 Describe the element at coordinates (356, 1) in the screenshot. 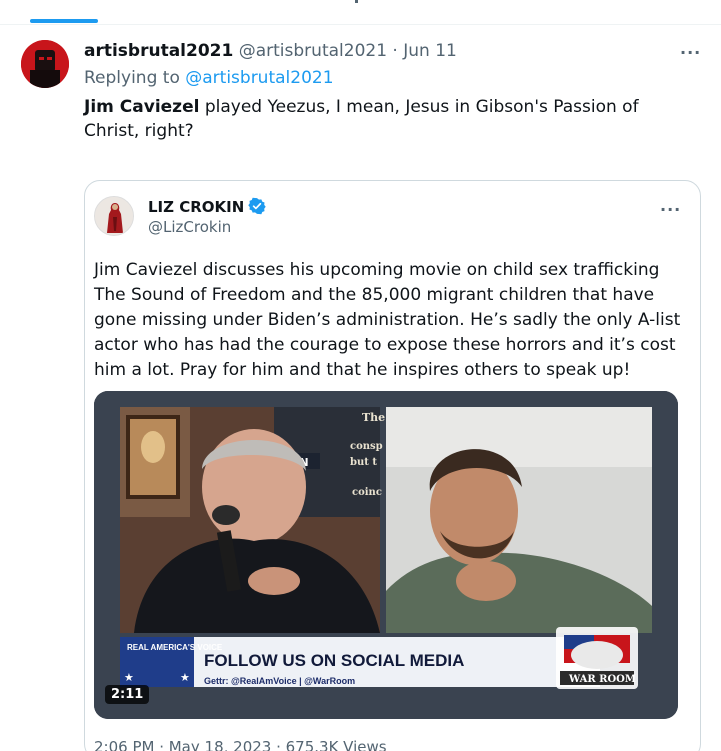

I see `top-cutoff-glyph` at that location.